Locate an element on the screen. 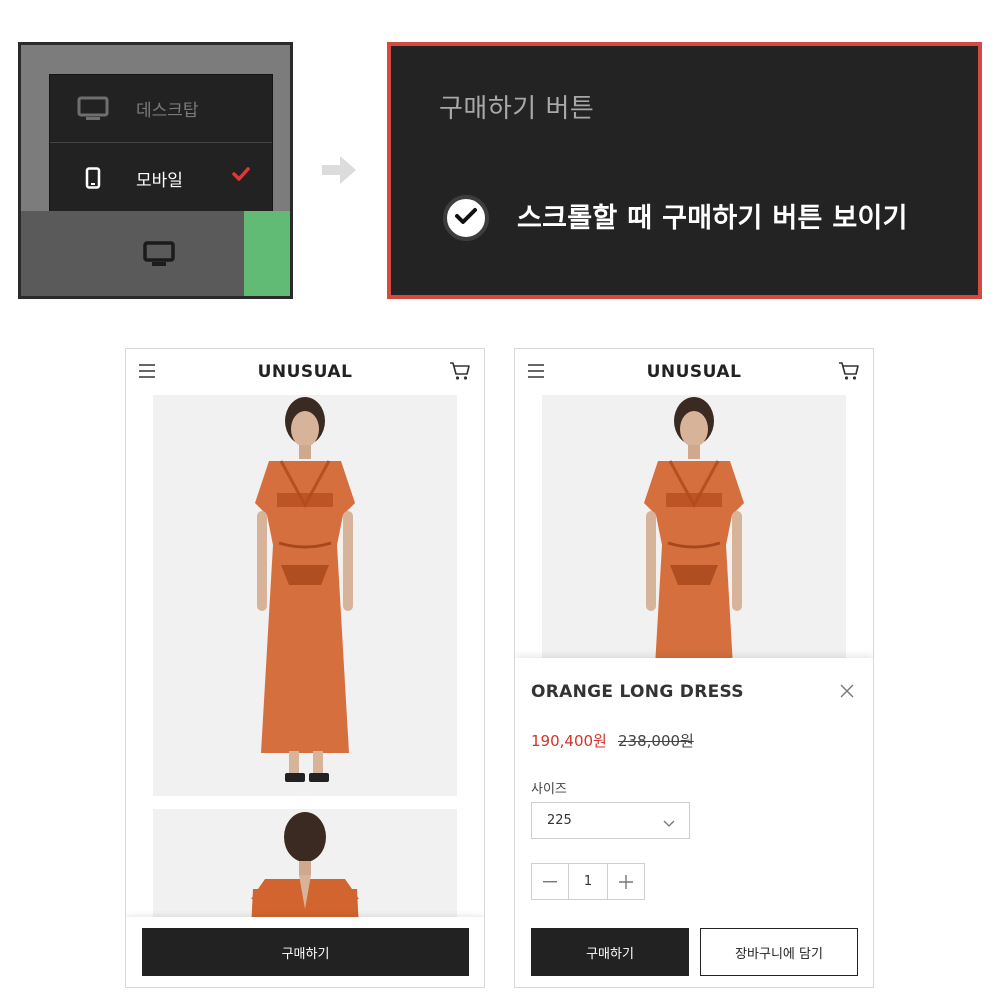 Image resolution: width=1000 pixels, height=1005 pixels. arrow-right-icon is located at coordinates (339, 172).